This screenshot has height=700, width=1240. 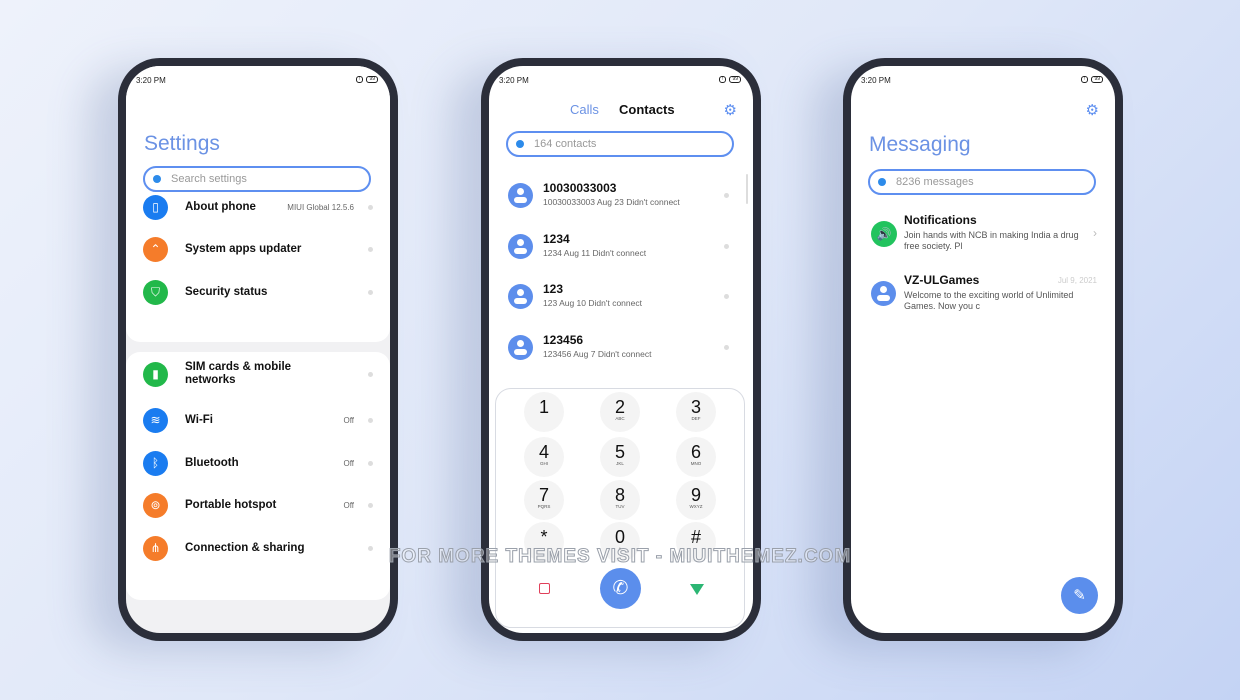 I want to click on chevrons-up-icon: ⌃, so click(x=155, y=249).